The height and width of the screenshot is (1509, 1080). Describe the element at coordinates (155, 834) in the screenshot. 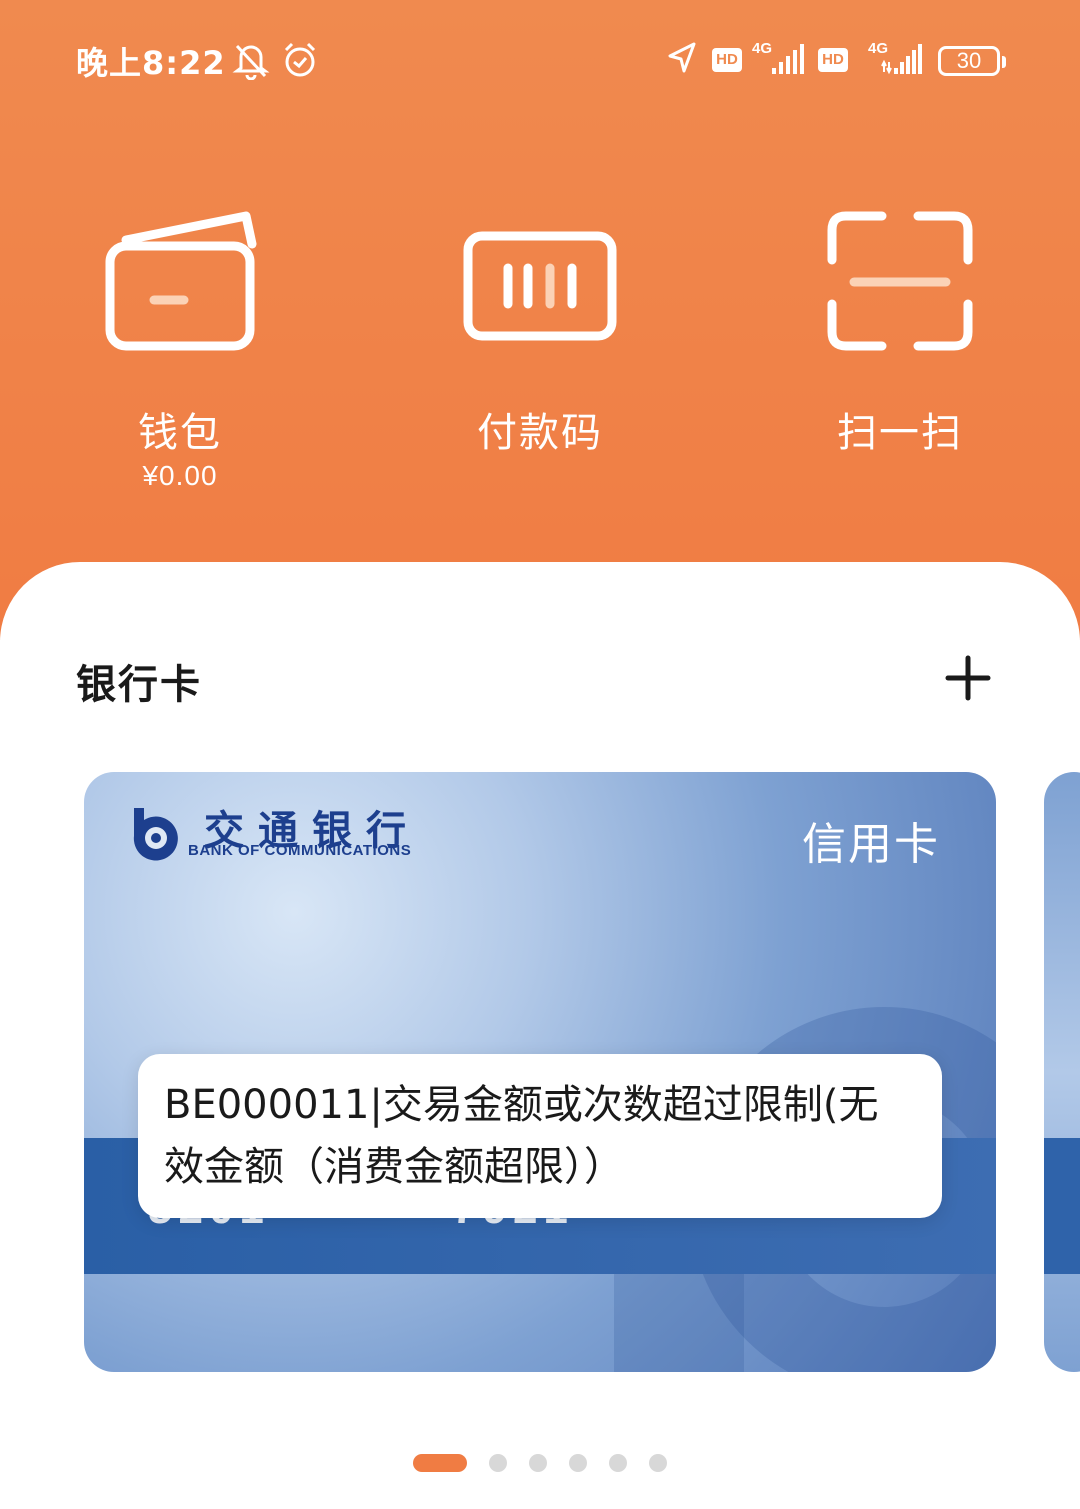

I see `bank-logo-icon` at that location.